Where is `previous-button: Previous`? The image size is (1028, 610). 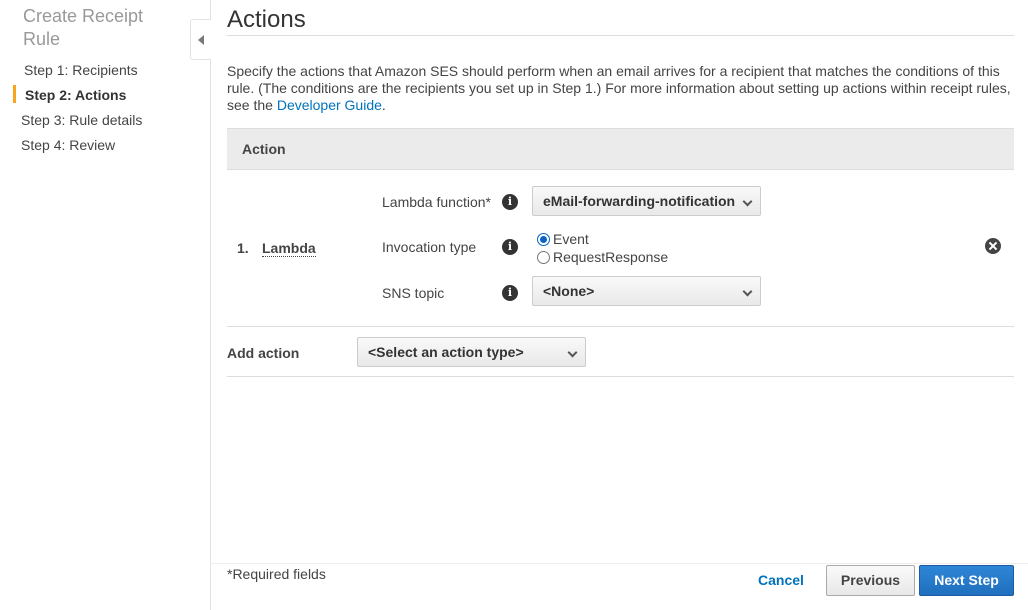
previous-button: Previous is located at coordinates (870, 580).